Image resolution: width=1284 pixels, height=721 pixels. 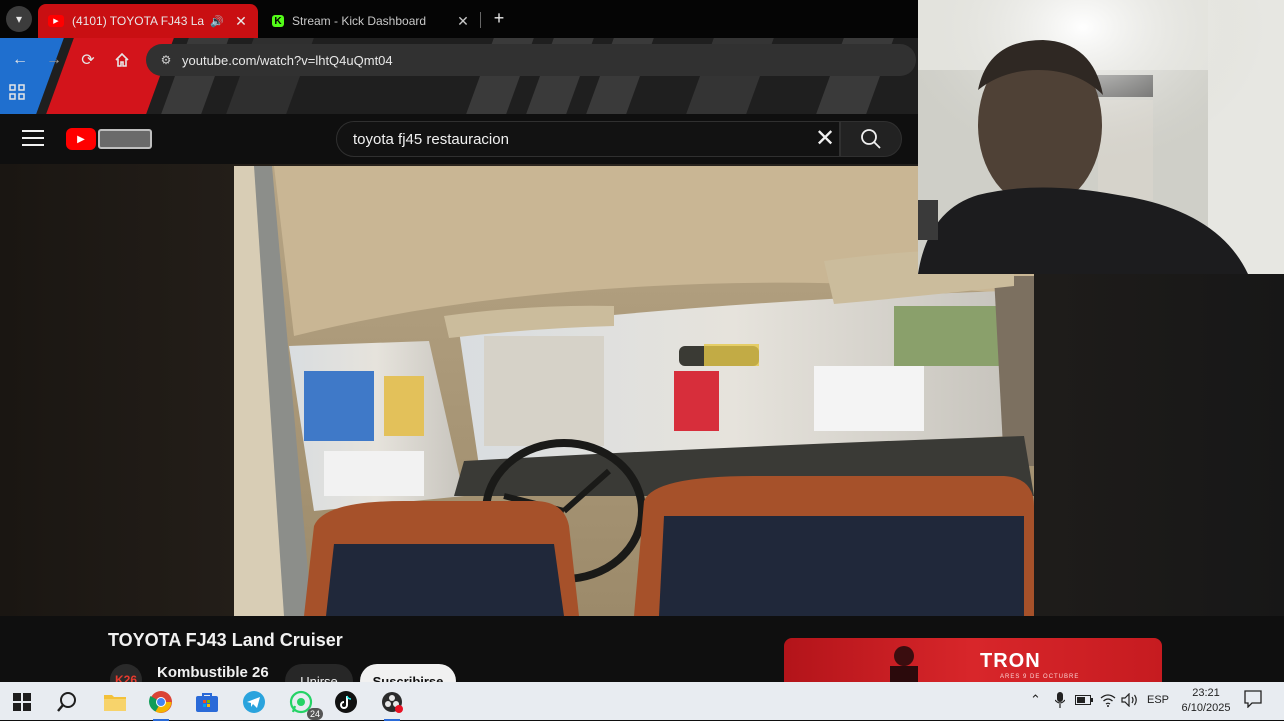 What do you see at coordinates (22, 702) in the screenshot?
I see `windows-start-icon` at bounding box center [22, 702].